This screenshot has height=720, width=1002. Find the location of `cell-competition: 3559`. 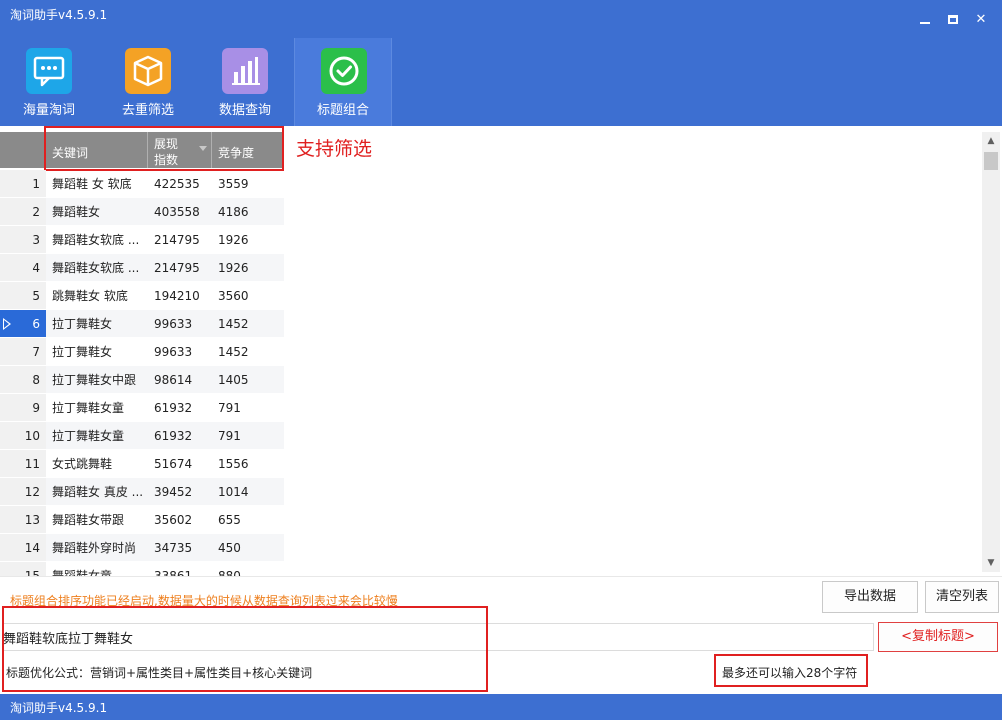

cell-competition: 3559 is located at coordinates (248, 184).